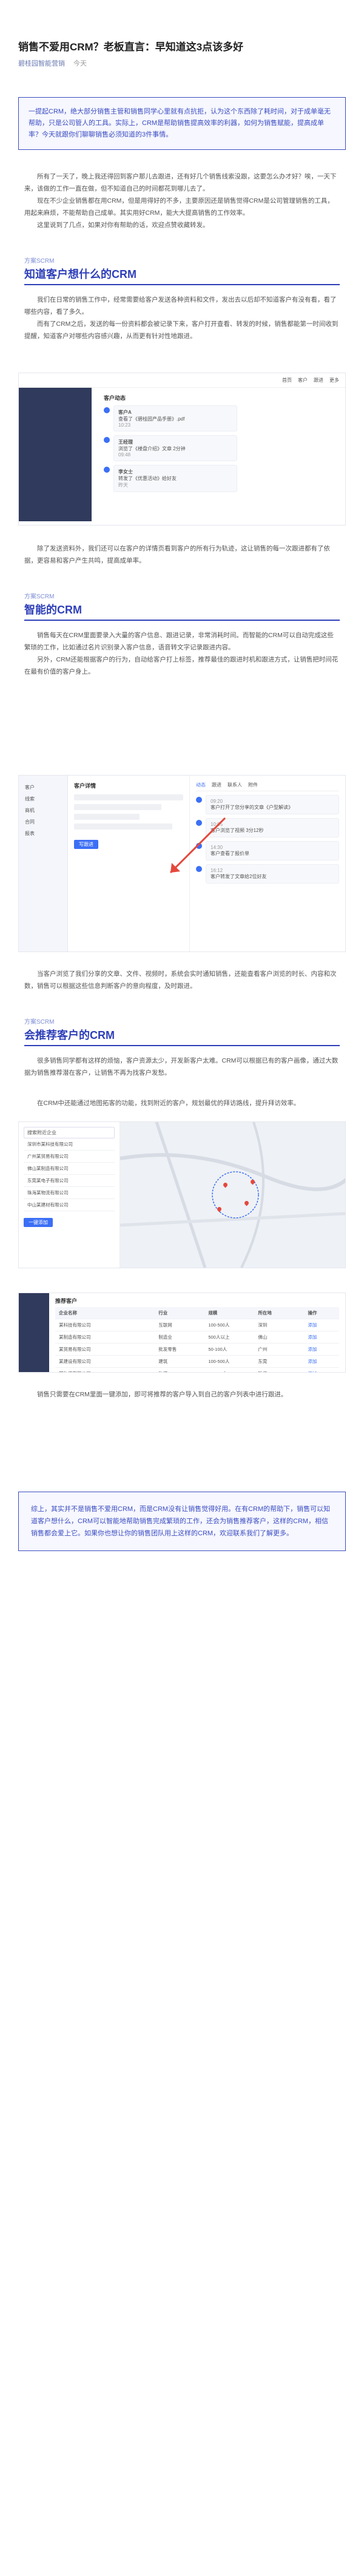 This screenshot has height=2576, width=364. Describe the element at coordinates (80, 274) in the screenshot. I see `section-title: 知道客户想什么的CRM` at that location.